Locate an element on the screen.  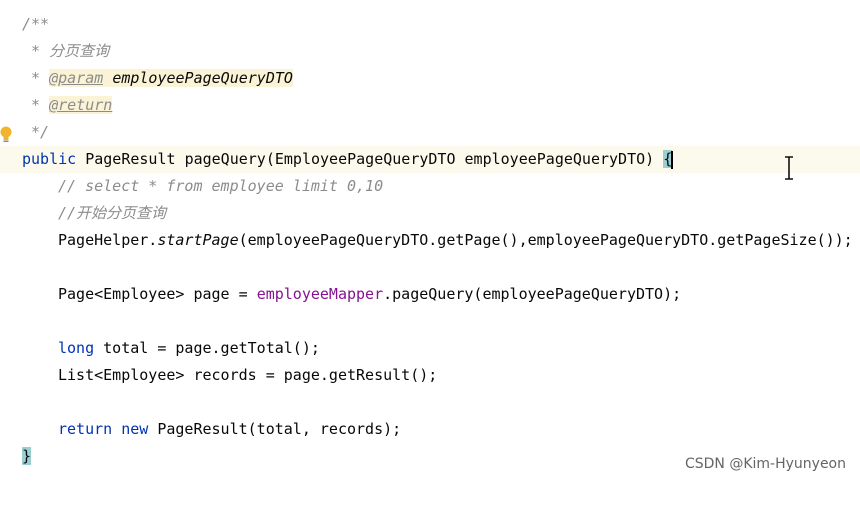
javadoc-close: */ is located at coordinates (36, 132).